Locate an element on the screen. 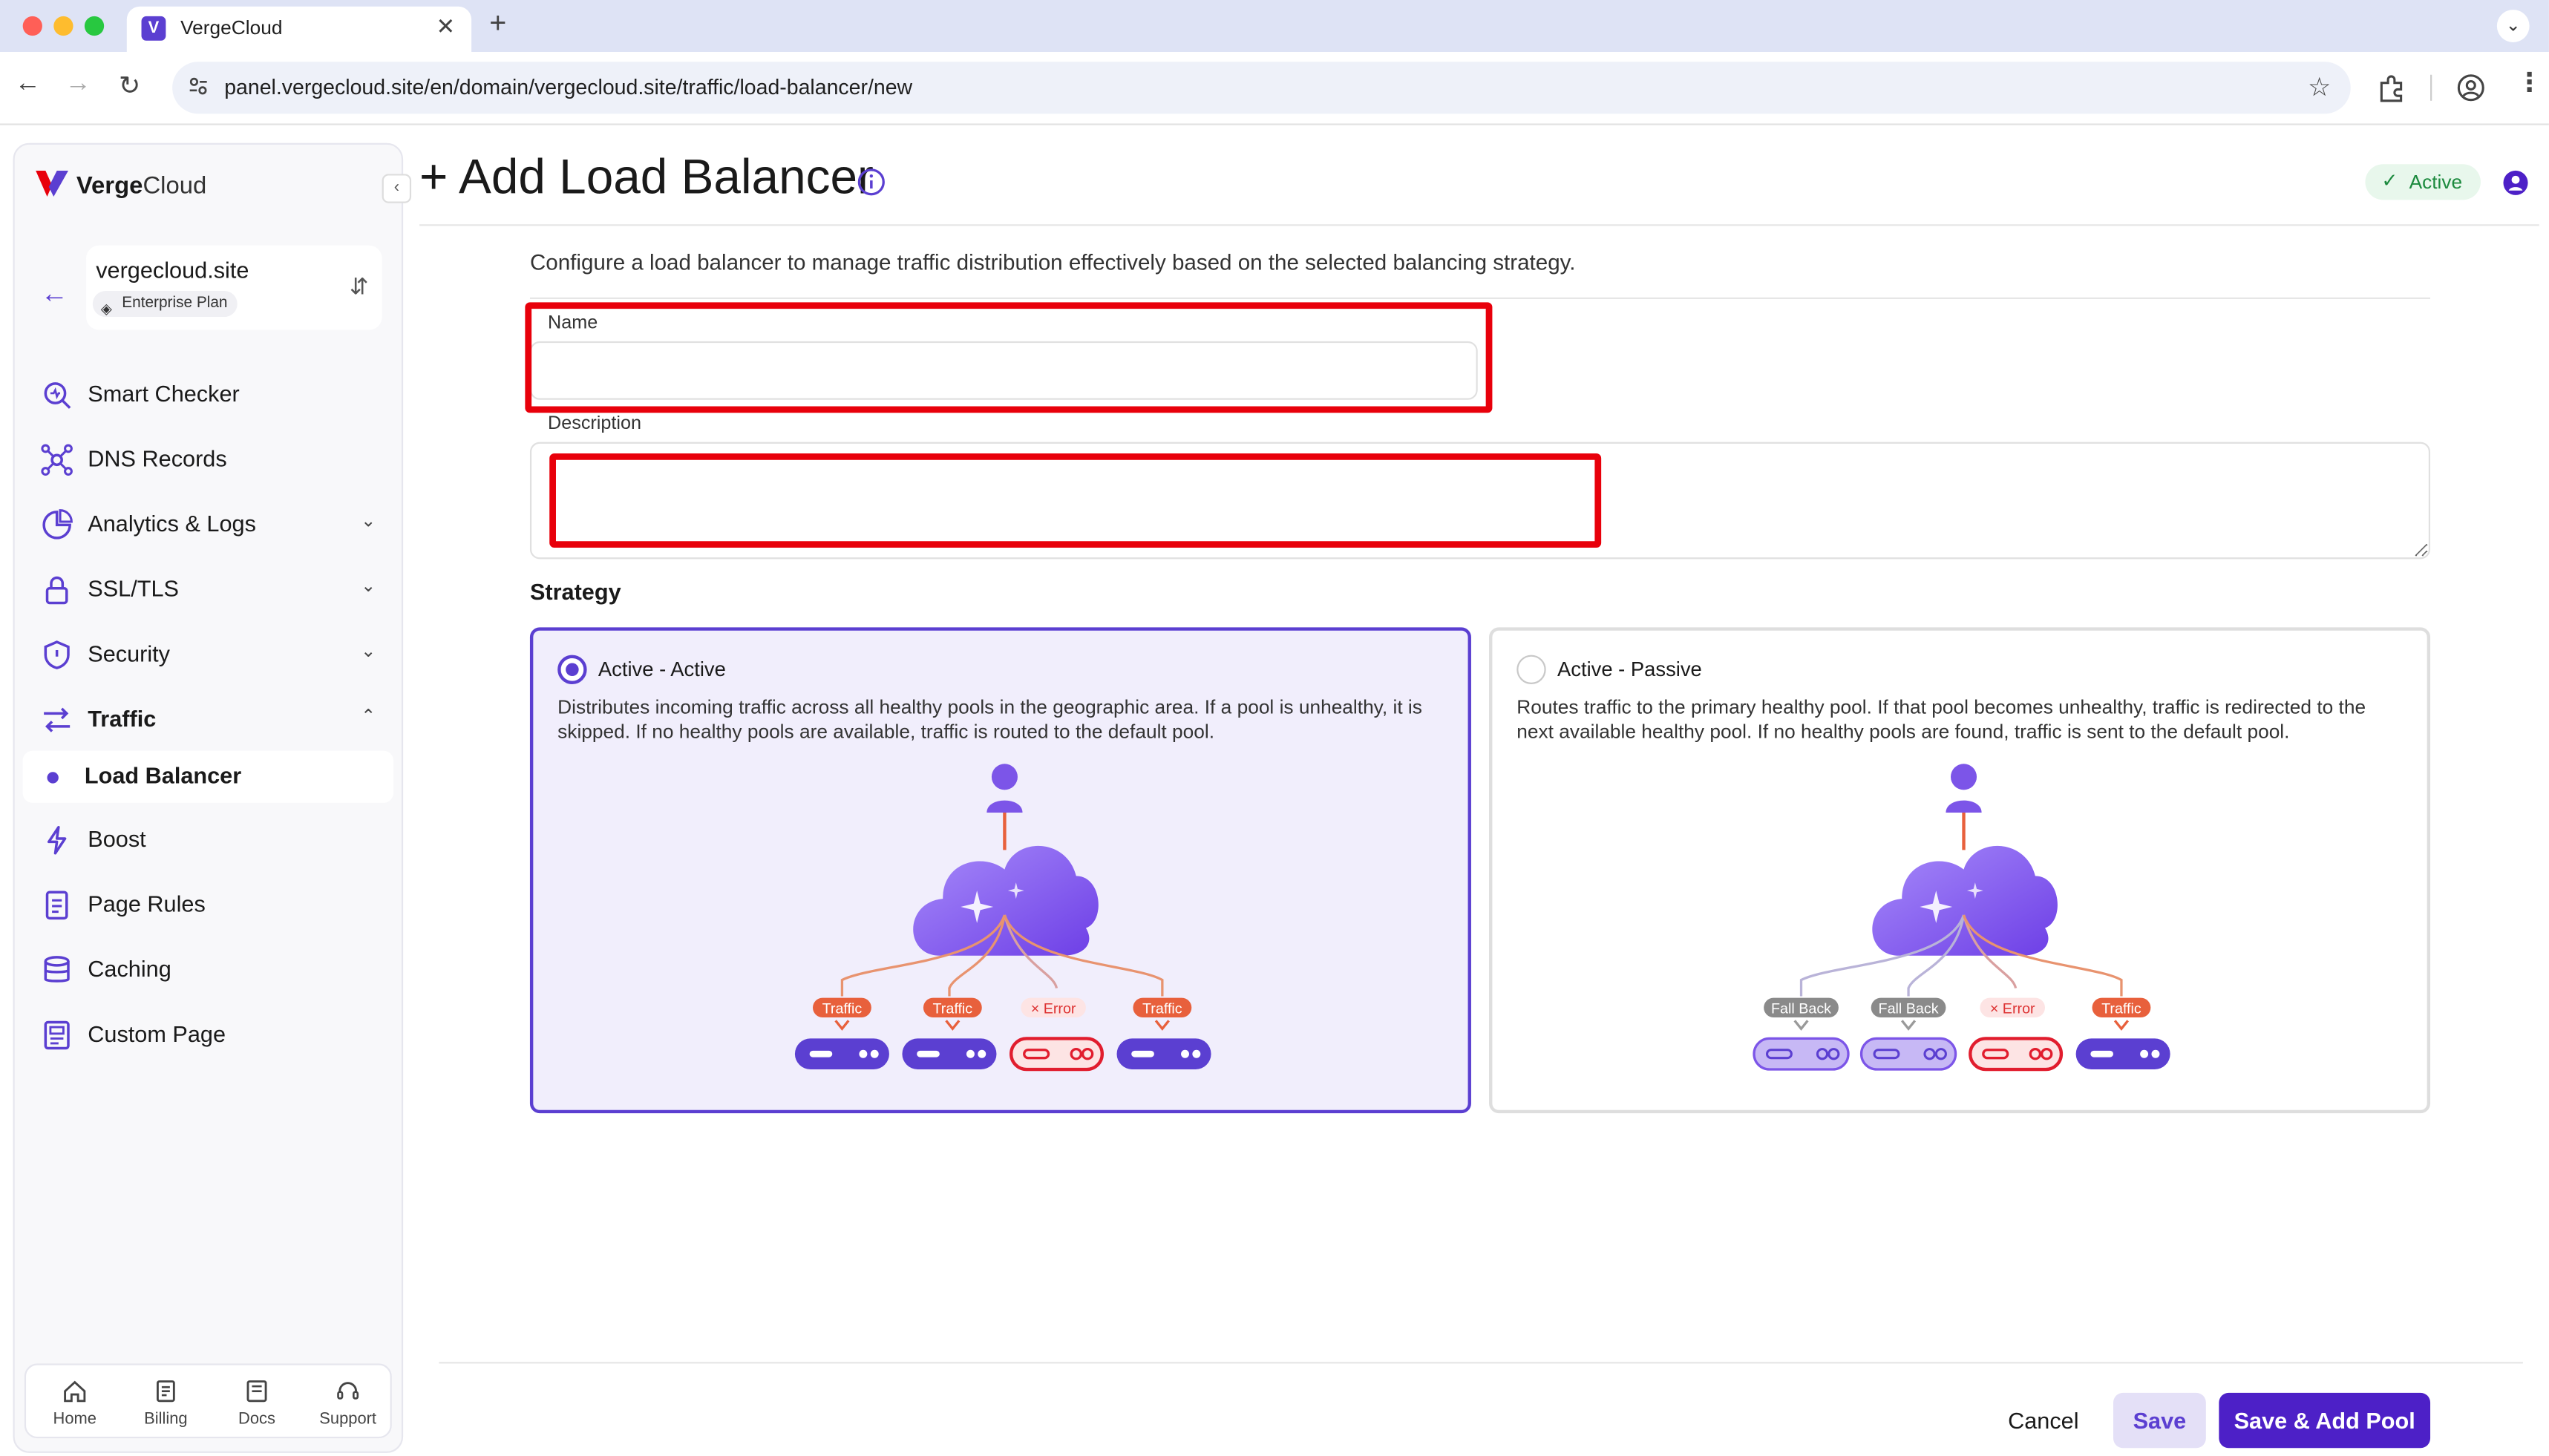 This screenshot has width=2549, height=1456. sidebar-item-smart-checker: Smart Checker is located at coordinates (214, 395).